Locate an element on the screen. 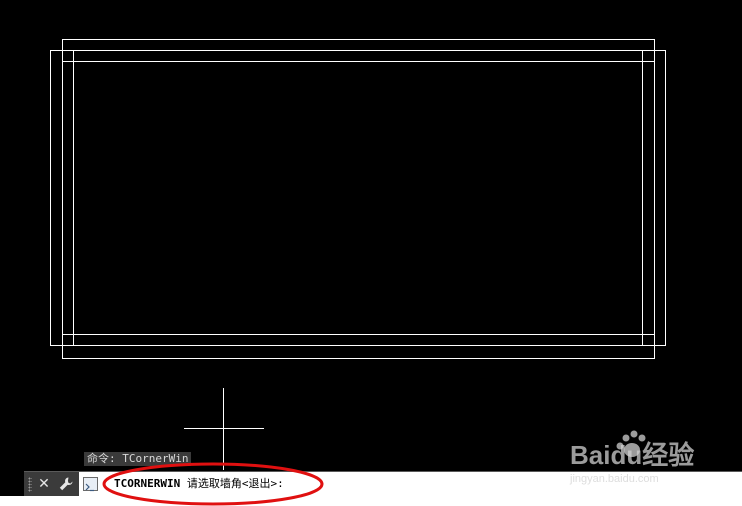  close-icon: ✕ is located at coordinates (44, 484).